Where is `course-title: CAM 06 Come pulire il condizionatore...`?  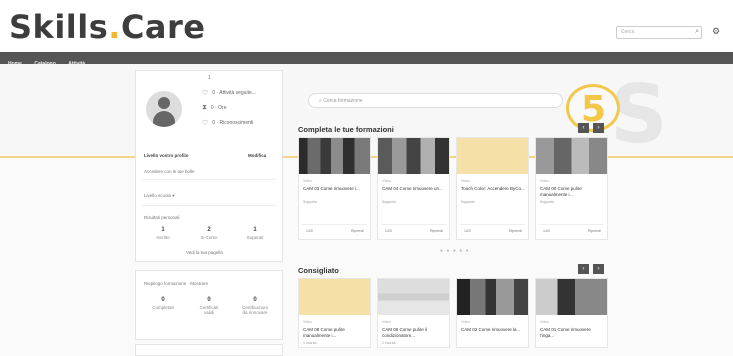
course-title: CAM 06 Come pulire il condizionatore... is located at coordinates (414, 333).